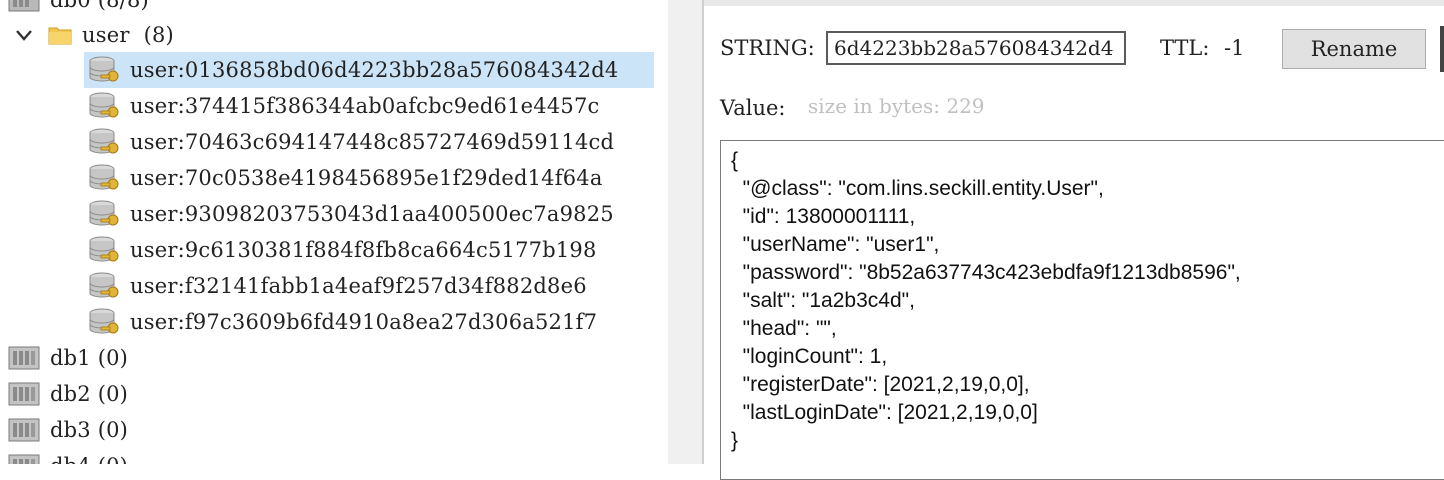 This screenshot has width=1444, height=480. I want to click on tree-db0-label: db0 (8/8), so click(99, 6).